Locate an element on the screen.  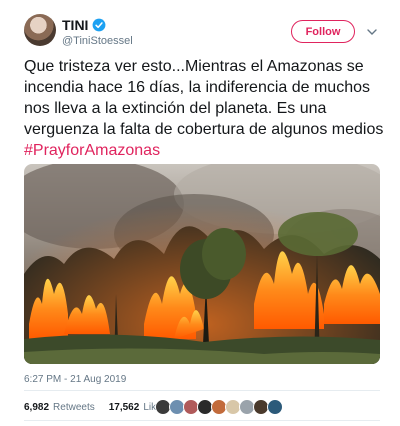
author-row: TINI is located at coordinates (84, 25).